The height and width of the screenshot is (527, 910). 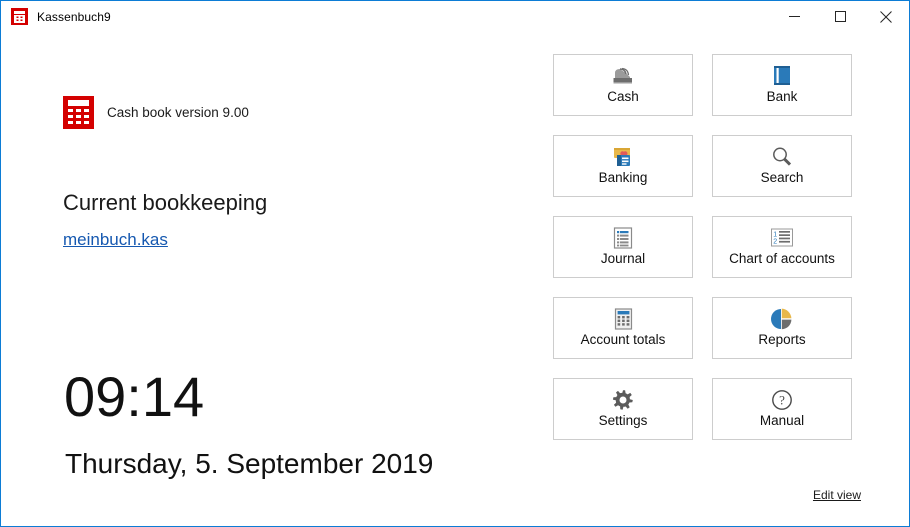 I want to click on tile-chart-of-accounts: 1 2 Chart of accounts, so click(x=782, y=247).